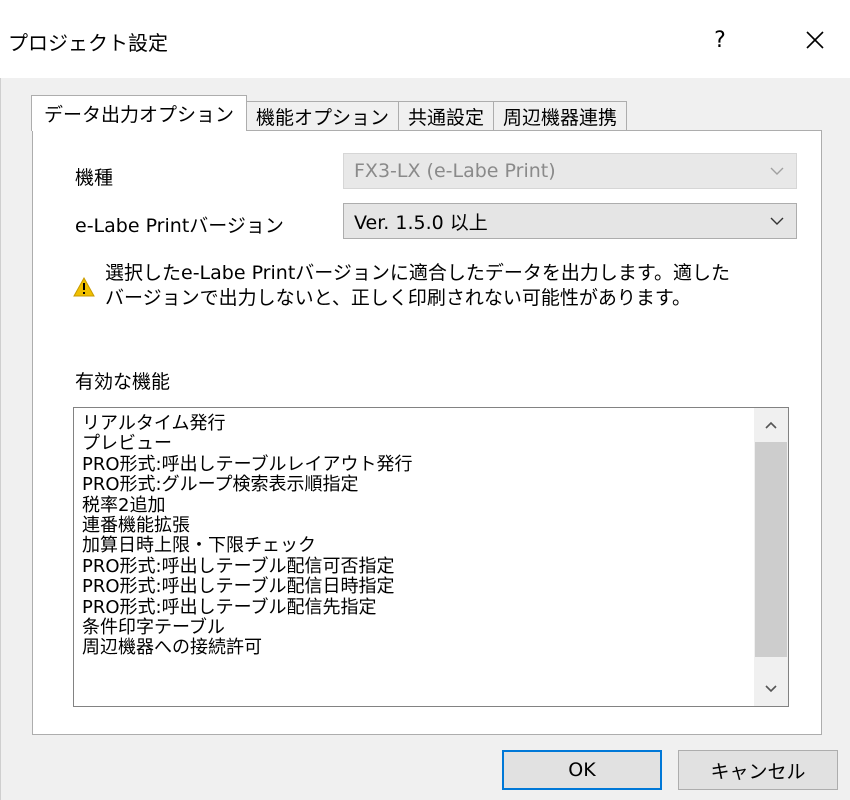 This screenshot has width=850, height=800. What do you see at coordinates (417, 444) in the screenshot?
I see `list-item: プレビュー` at bounding box center [417, 444].